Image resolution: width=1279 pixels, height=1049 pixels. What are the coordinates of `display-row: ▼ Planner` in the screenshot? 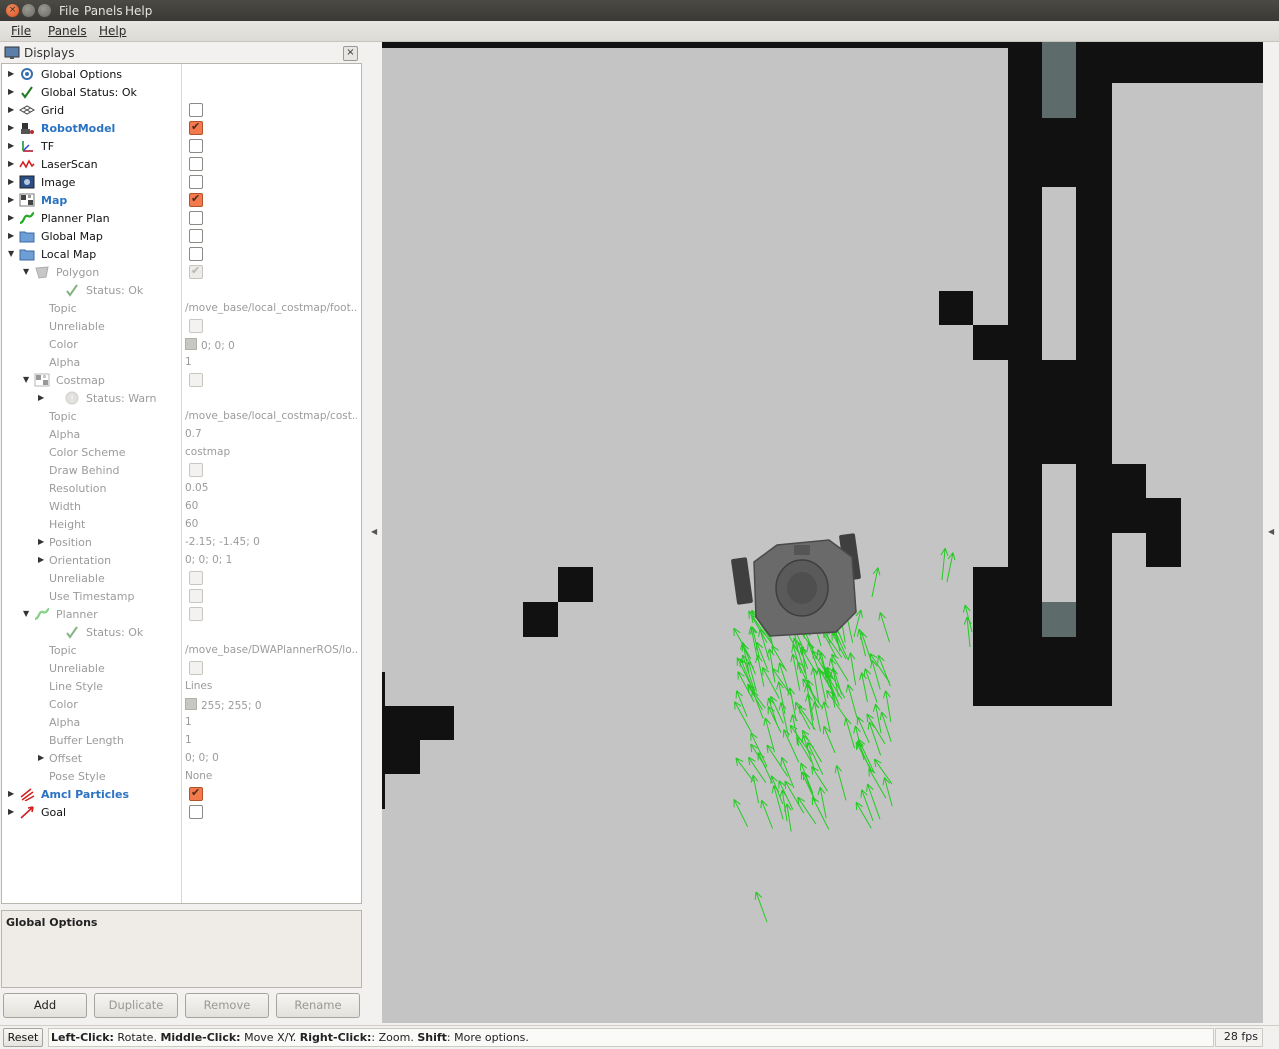 It's located at (181, 614).